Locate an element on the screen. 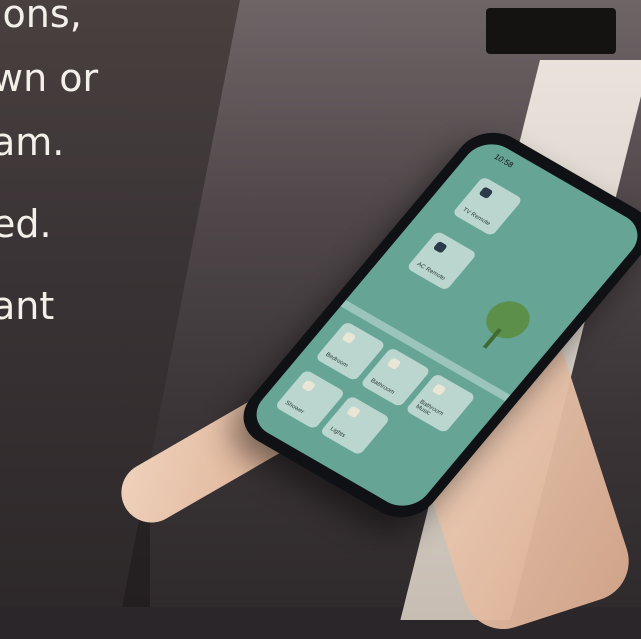 Image resolution: width=641 pixels, height=639 pixels. tile-label: TV Remote is located at coordinates (476, 217).